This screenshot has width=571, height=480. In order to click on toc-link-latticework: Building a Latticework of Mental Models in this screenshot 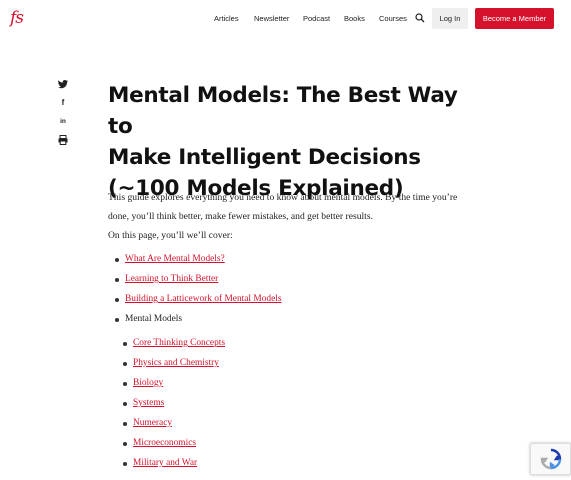, I will do `click(203, 299)`.